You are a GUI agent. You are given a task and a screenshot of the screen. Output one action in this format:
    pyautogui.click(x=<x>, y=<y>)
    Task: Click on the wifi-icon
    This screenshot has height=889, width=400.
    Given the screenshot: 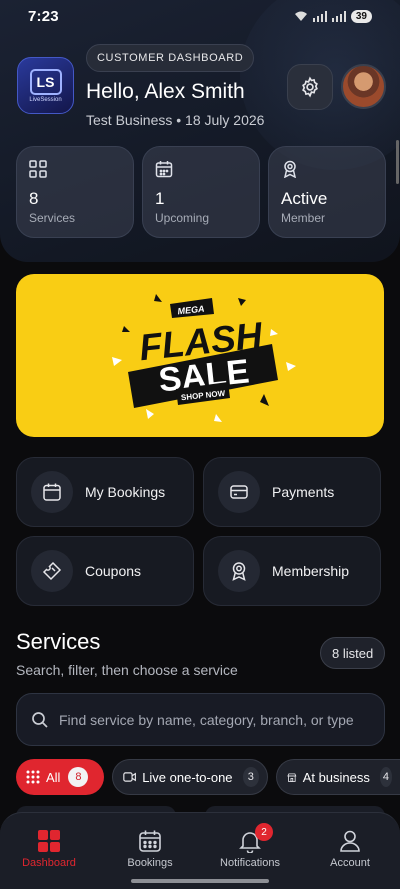 What is the action you would take?
    pyautogui.click(x=300, y=16)
    